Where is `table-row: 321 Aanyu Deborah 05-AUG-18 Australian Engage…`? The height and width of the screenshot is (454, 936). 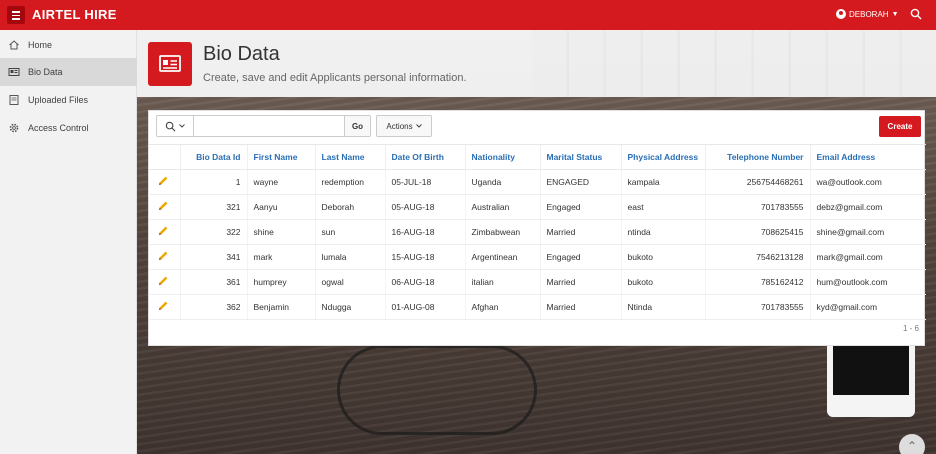
table-row: 321 Aanyu Deborah 05-AUG-18 Australian Engage… is located at coordinates (537, 207).